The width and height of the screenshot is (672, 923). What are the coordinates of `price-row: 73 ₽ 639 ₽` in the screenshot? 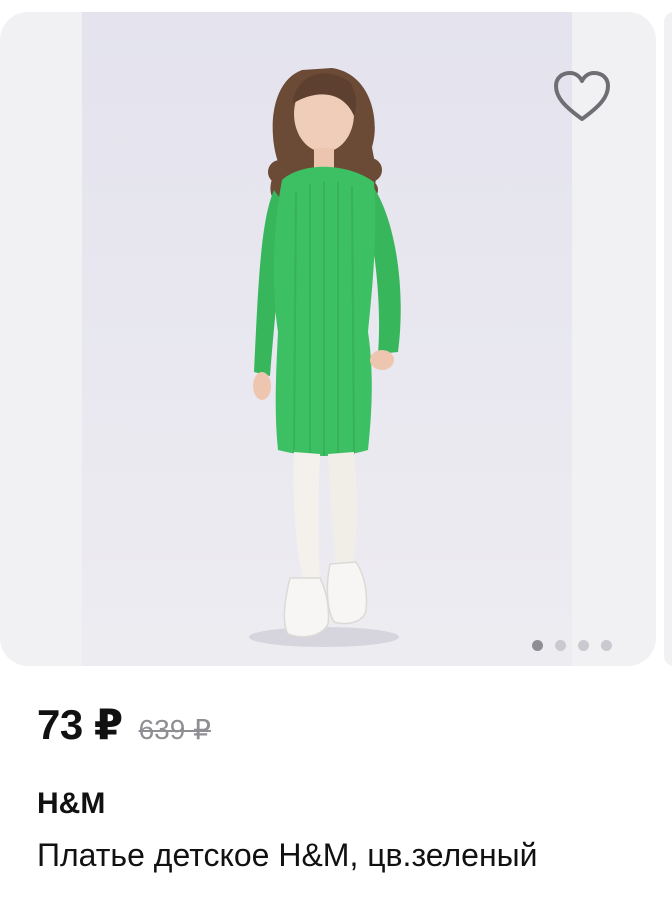 It's located at (344, 724).